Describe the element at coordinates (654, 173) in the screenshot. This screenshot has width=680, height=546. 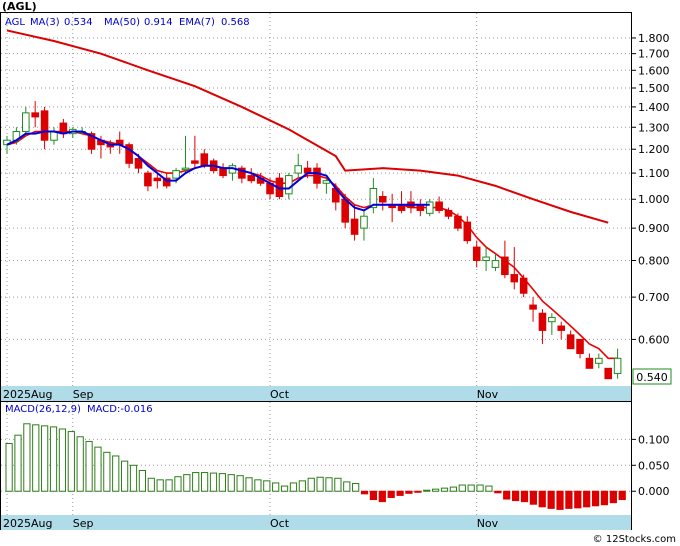
I see `price-y-tick-label: 1.100` at that location.